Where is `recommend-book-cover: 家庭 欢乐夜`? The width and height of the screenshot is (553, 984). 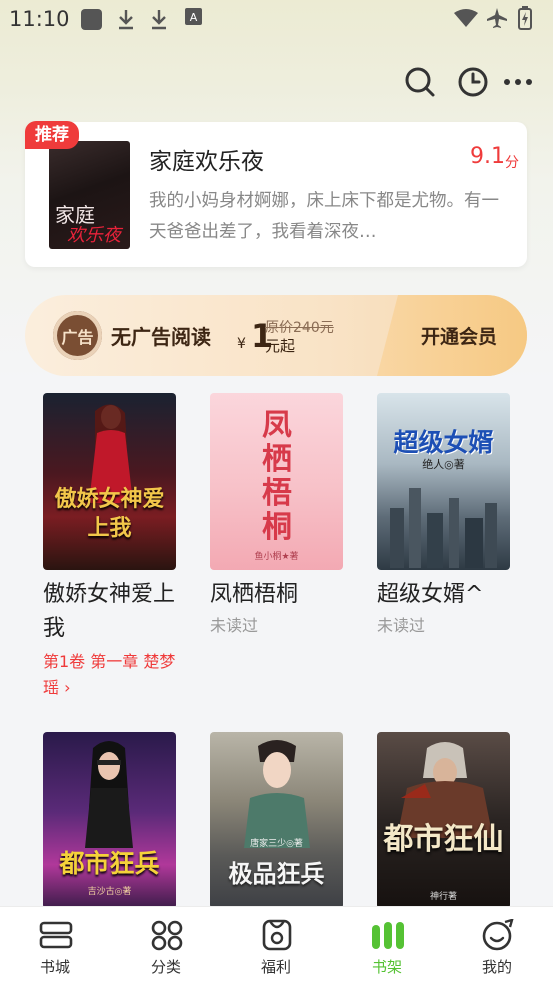
recommend-book-cover: 家庭 欢乐夜 is located at coordinates (89, 195).